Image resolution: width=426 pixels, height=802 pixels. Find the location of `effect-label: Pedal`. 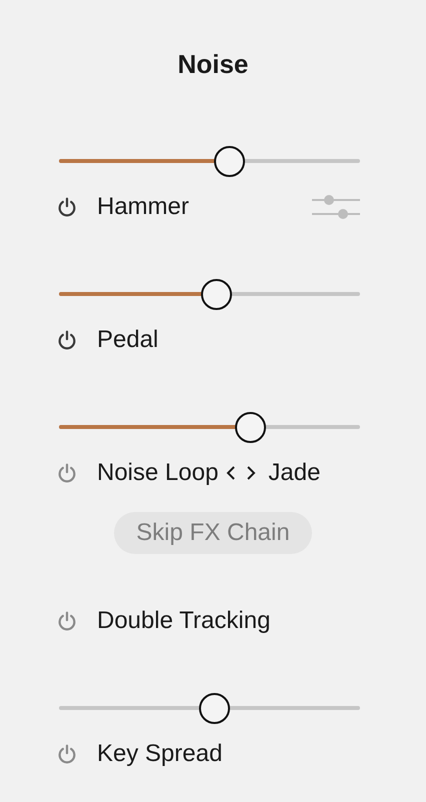

effect-label: Pedal is located at coordinates (127, 340).